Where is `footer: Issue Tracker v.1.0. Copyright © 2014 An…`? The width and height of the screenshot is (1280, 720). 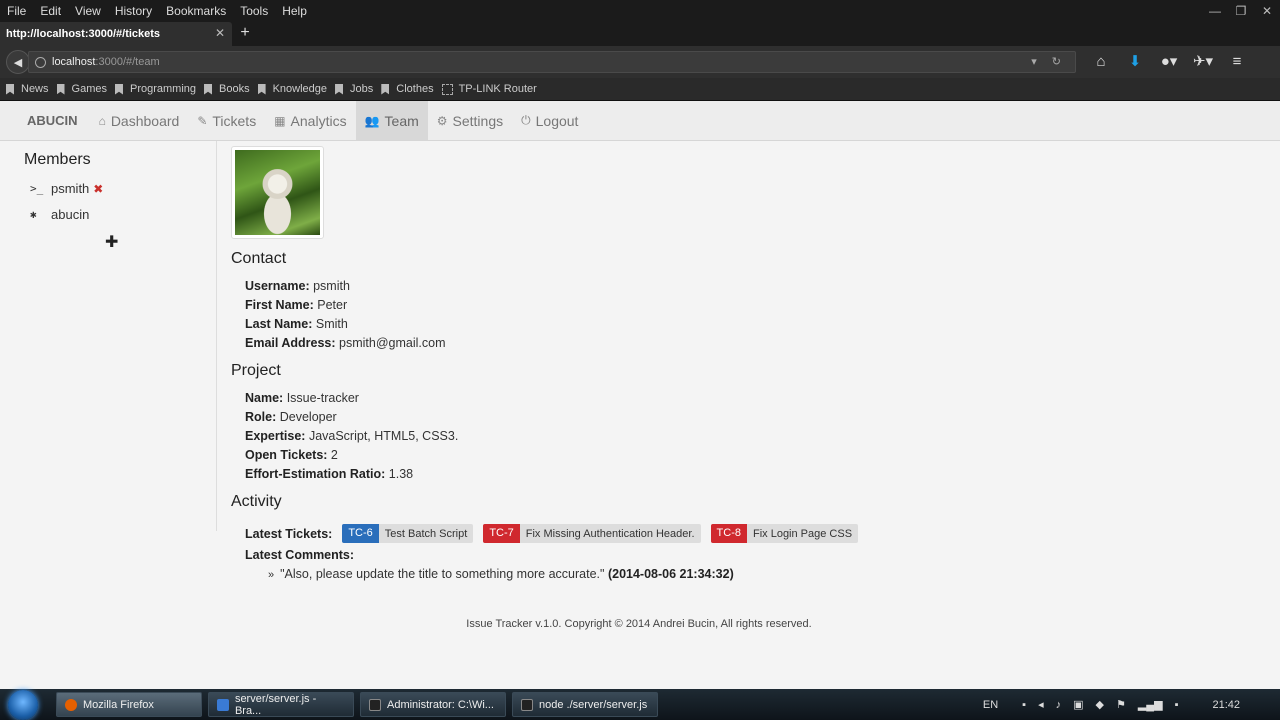
footer: Issue Tracker v.1.0. Copyright © 2014 An… is located at coordinates (639, 624).